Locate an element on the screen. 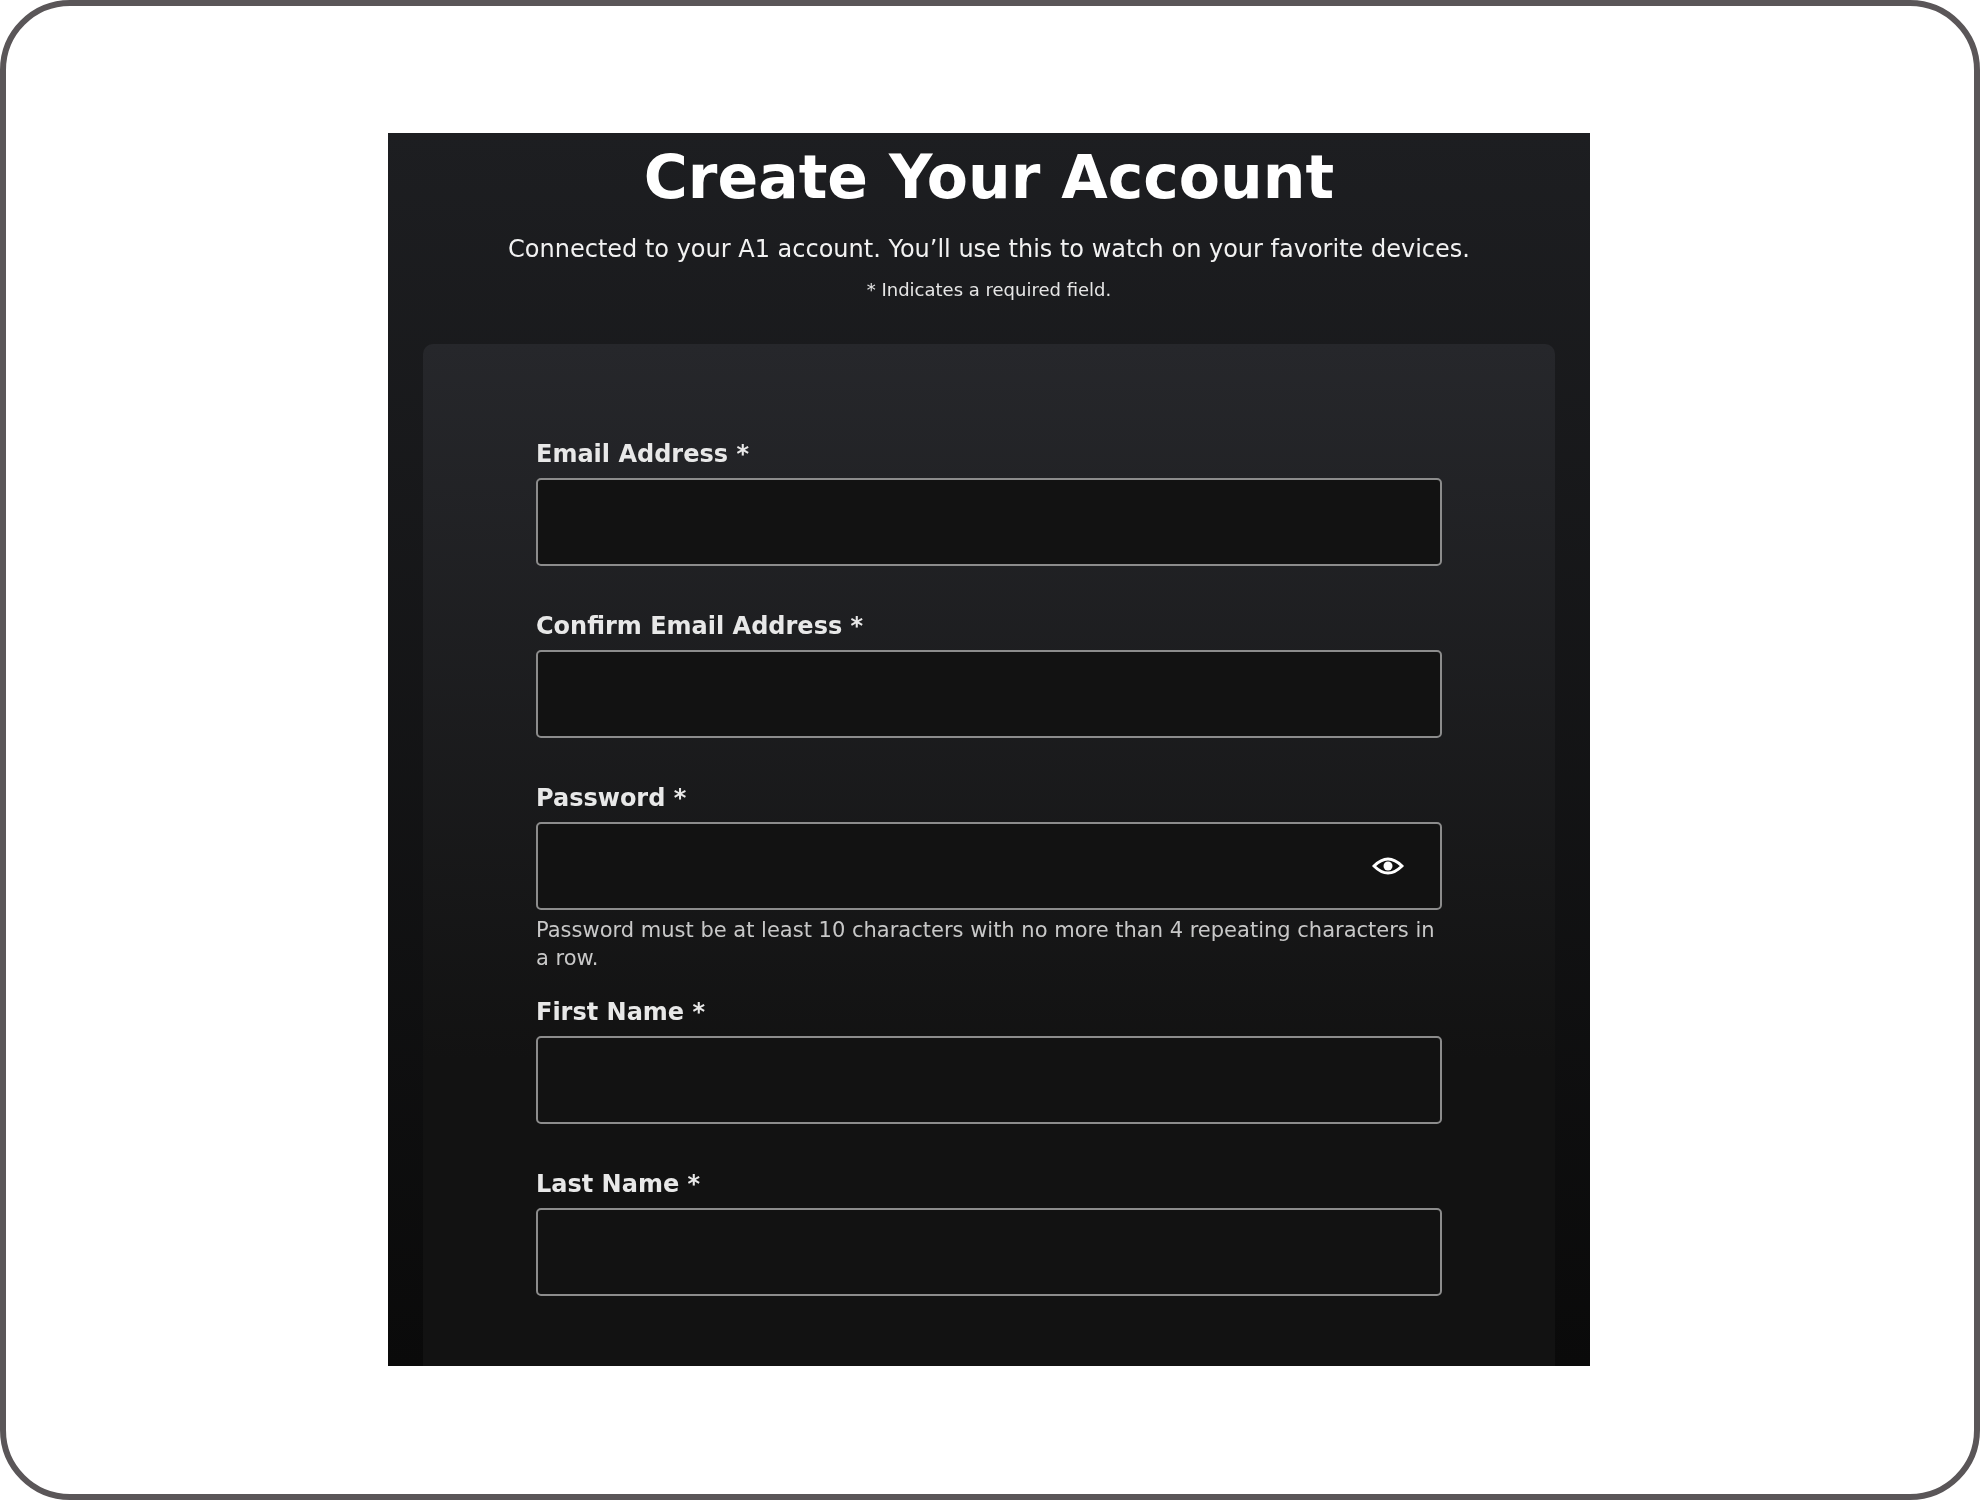 Image resolution: width=1980 pixels, height=1500 pixels. subtitle: Connected to your A1 account. You’ll use this to watch on your favorite devices. is located at coordinates (989, 249).